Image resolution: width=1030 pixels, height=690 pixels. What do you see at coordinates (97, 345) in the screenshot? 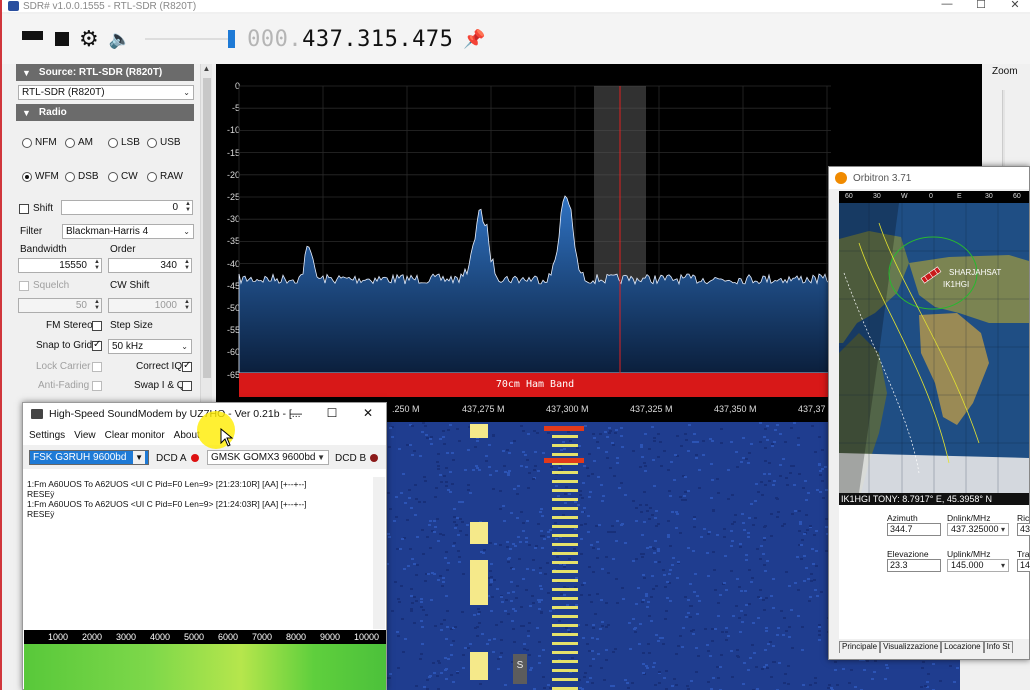
I see `snap-checkbox` at bounding box center [97, 345].